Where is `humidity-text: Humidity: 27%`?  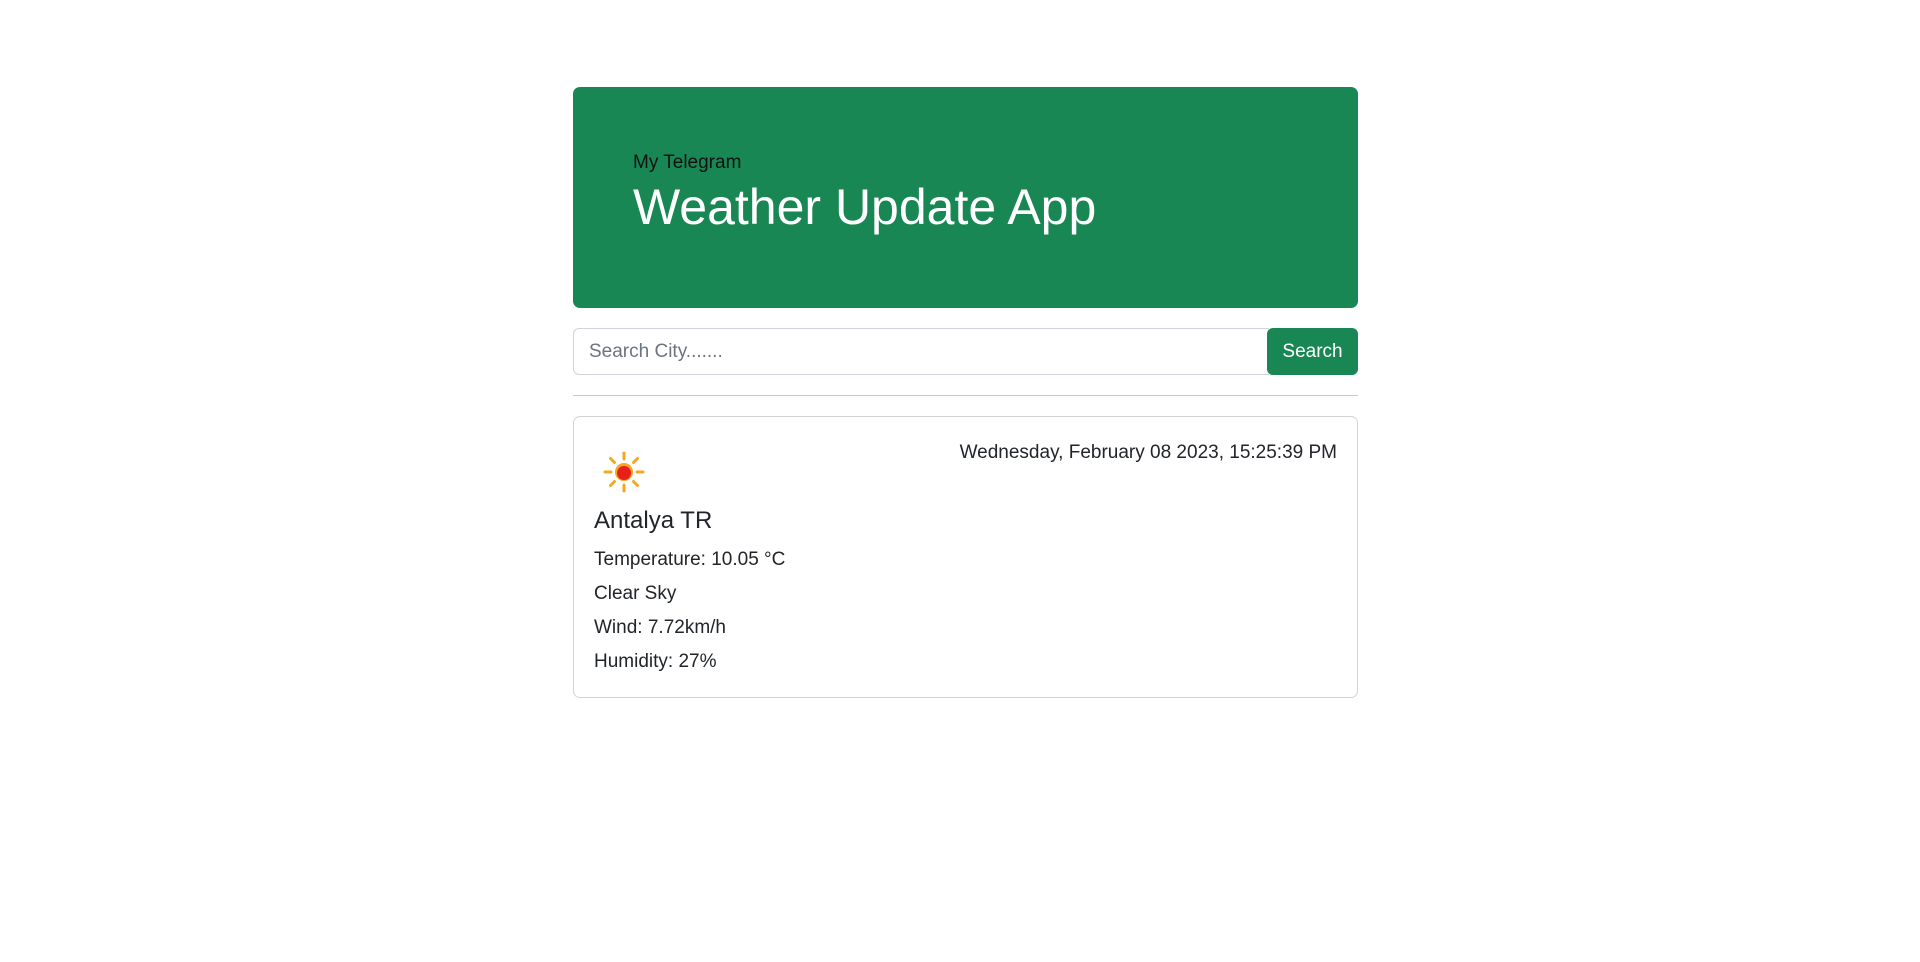 humidity-text: Humidity: 27% is located at coordinates (655, 661).